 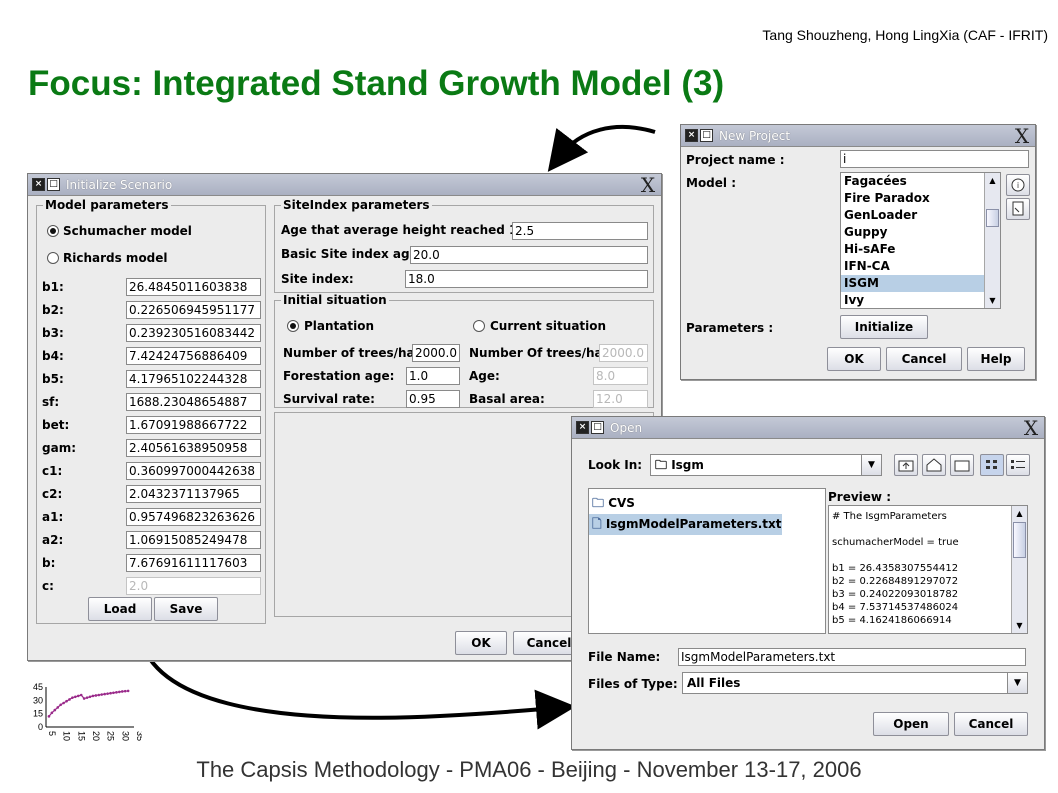 I want to click on param-label: c1:, so click(x=52, y=471).